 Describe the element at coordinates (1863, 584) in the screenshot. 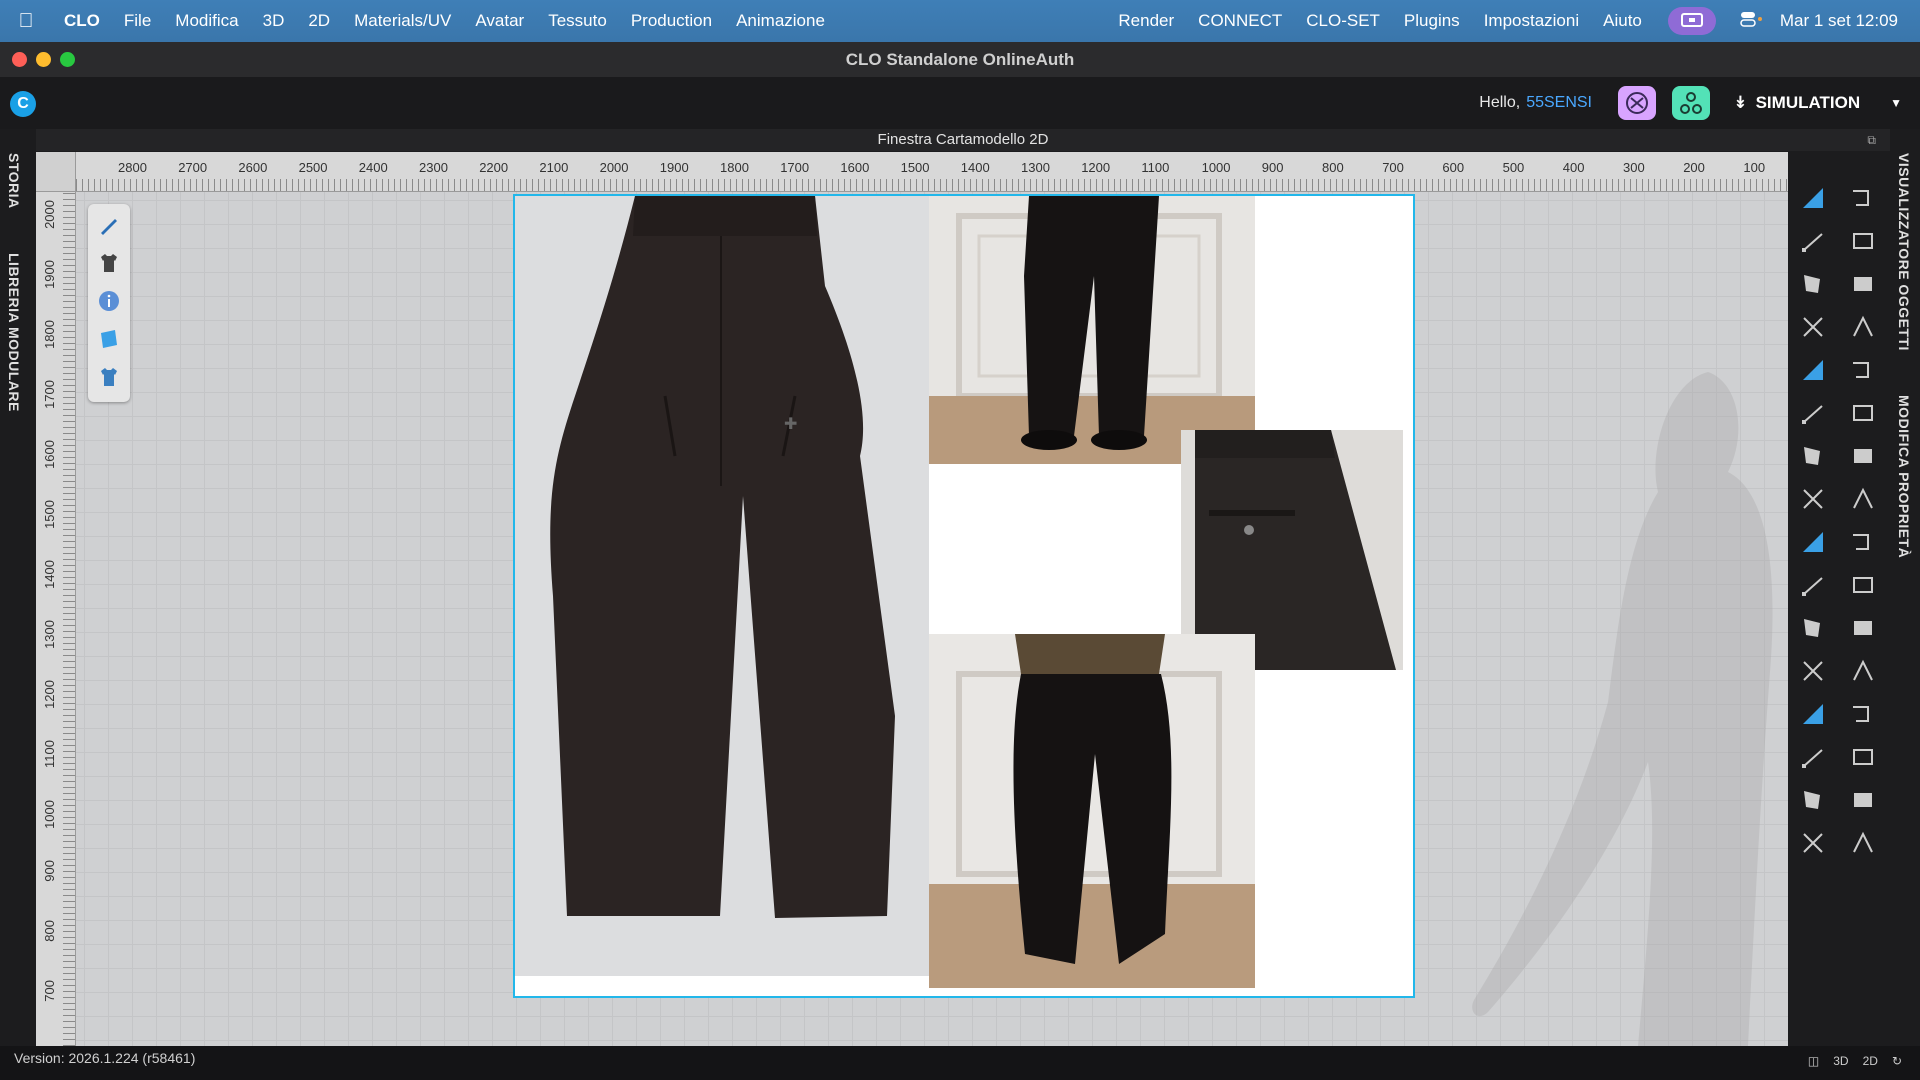

I see `annotation-icon` at that location.